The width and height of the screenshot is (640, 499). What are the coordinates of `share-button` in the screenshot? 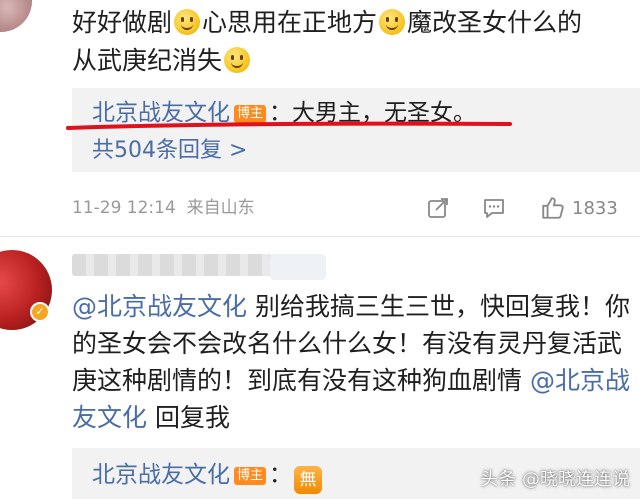 It's located at (438, 208).